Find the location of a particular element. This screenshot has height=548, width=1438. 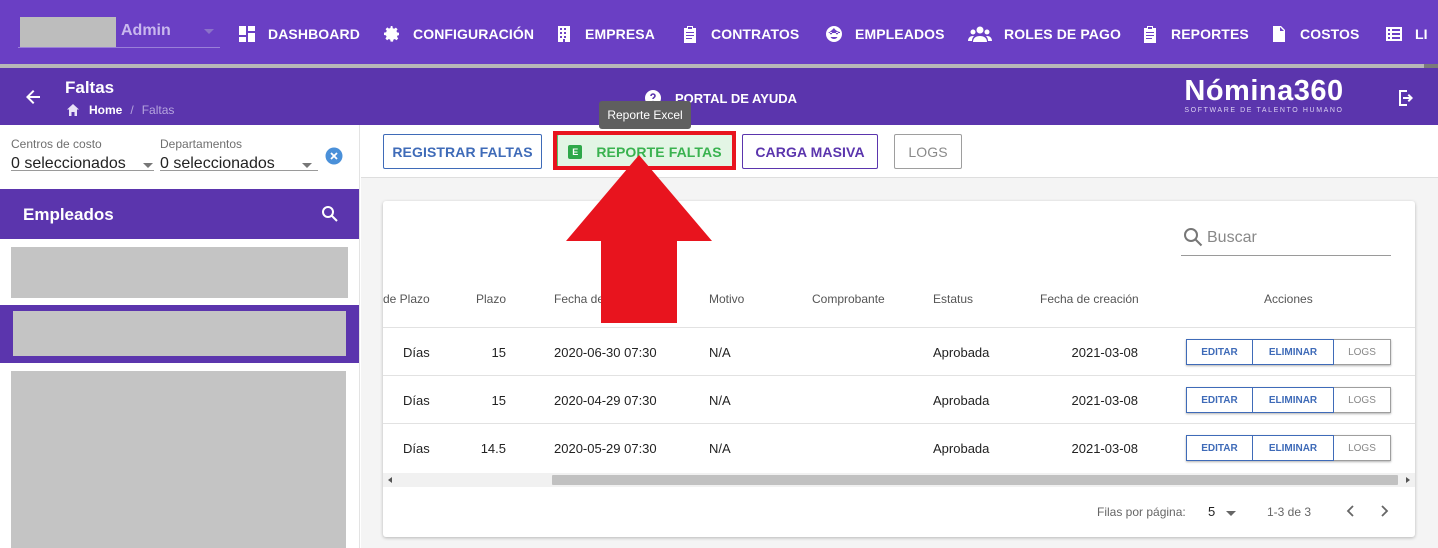

brand-tagline: SOFTWARE DE TALENTO HUMANO is located at coordinates (1264, 110).